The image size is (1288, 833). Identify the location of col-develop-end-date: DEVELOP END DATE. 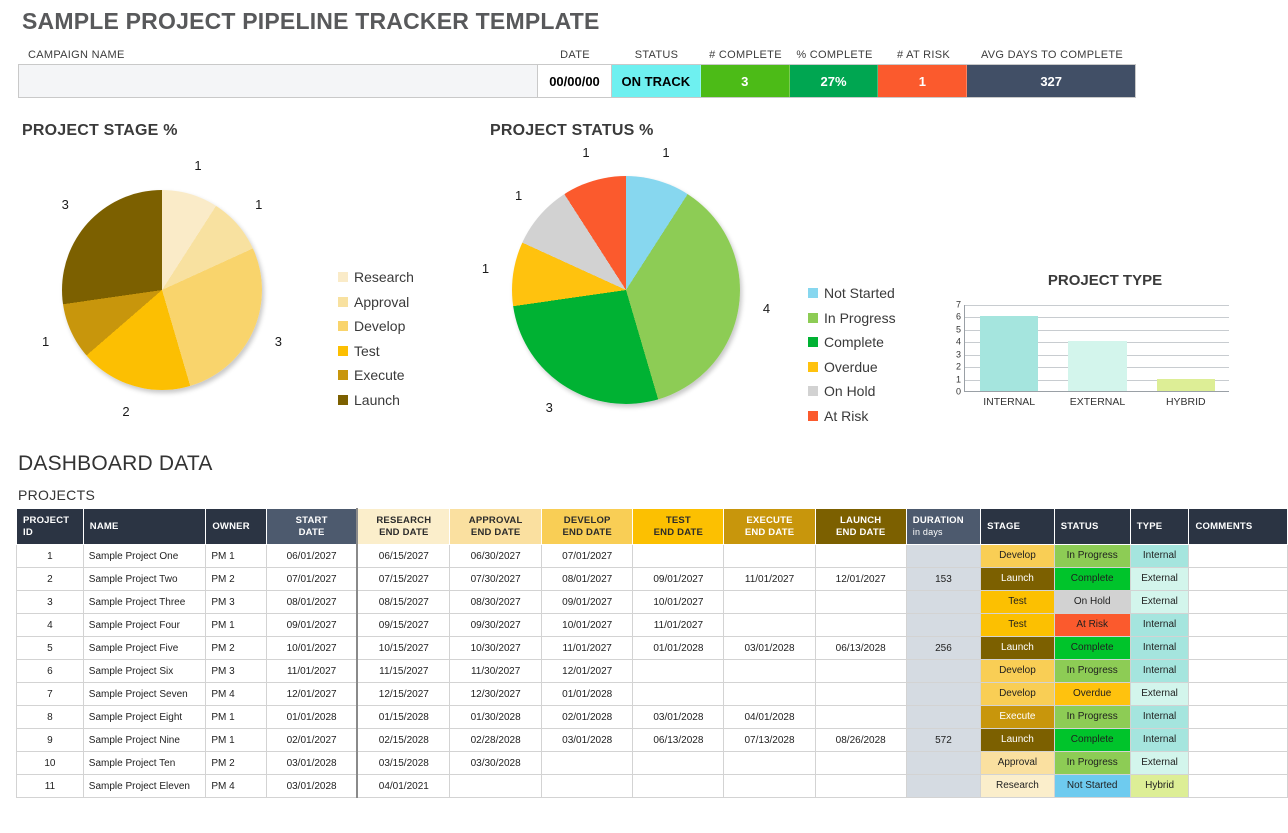
(587, 526).